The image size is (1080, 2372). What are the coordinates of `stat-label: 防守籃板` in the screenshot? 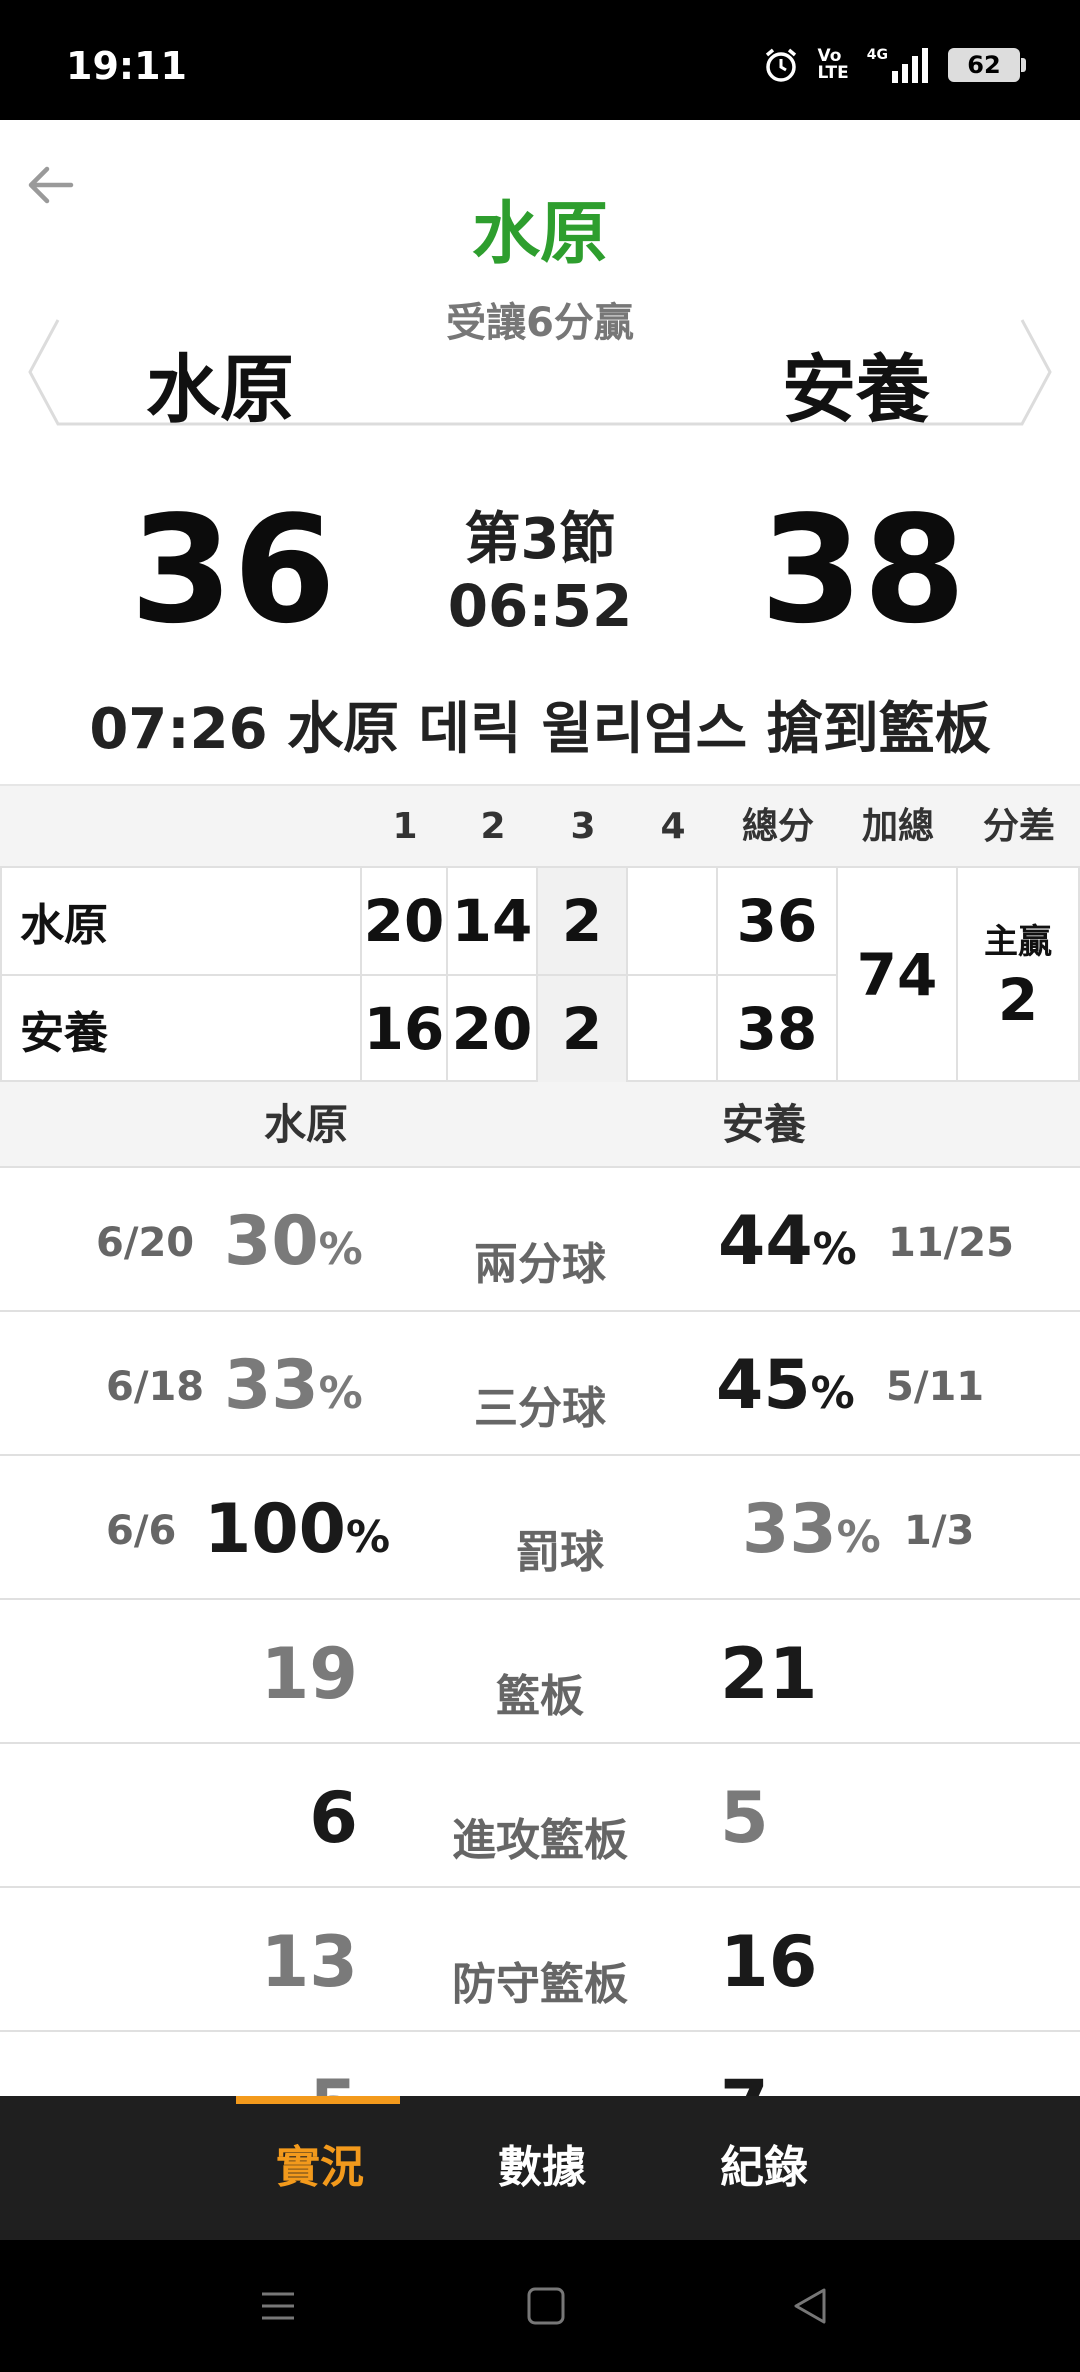 It's located at (540, 1984).